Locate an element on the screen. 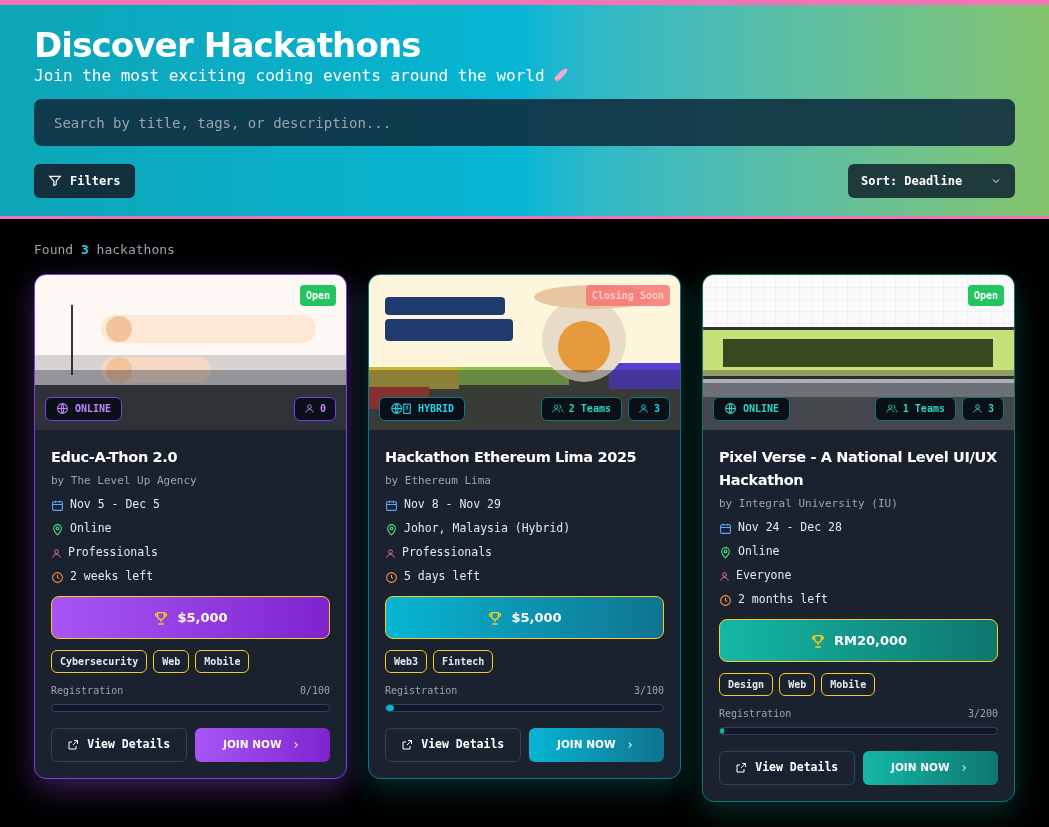 The height and width of the screenshot is (827, 1049). tag-chip: Fintech is located at coordinates (463, 661).